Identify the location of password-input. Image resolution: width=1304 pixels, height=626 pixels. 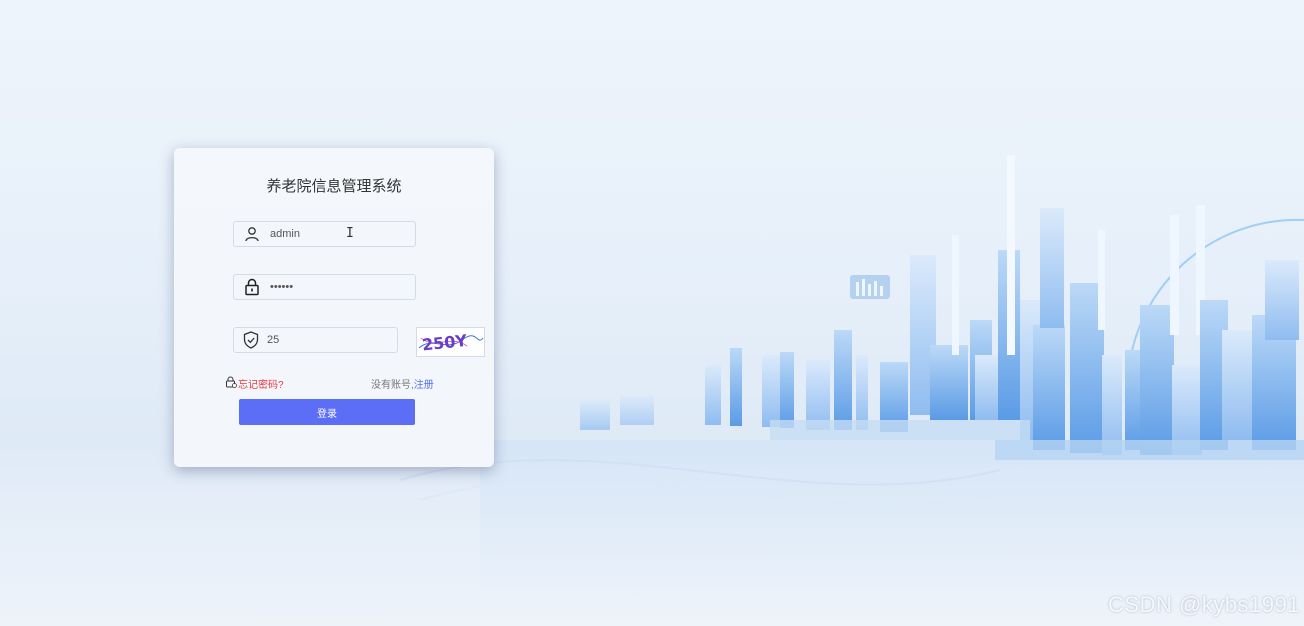
(335, 287).